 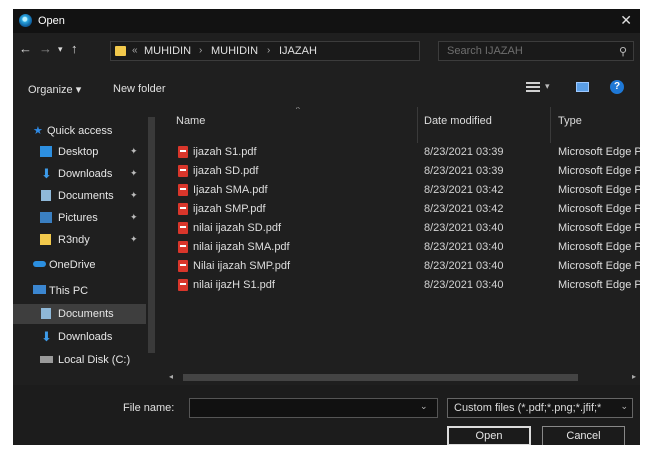 I want to click on dialog-title: Open, so click(x=51, y=21).